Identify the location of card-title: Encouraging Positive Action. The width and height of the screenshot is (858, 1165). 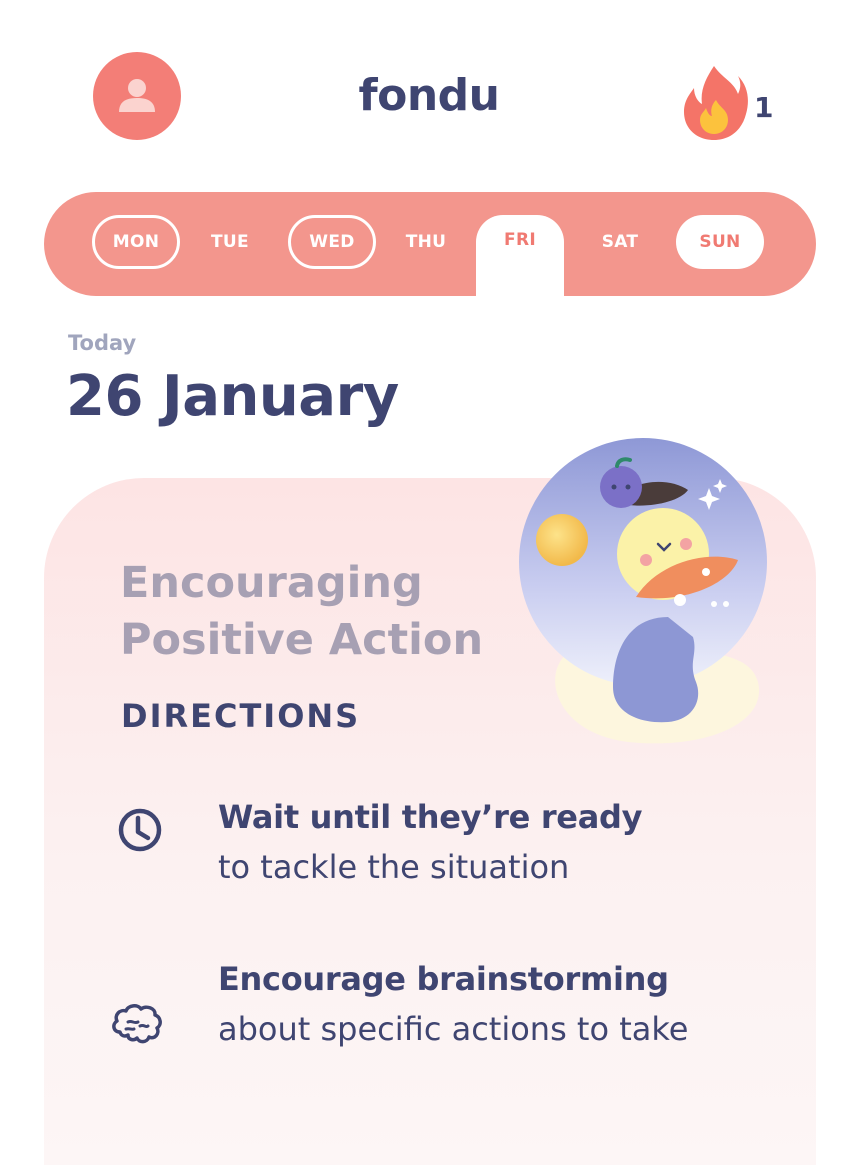
(302, 611).